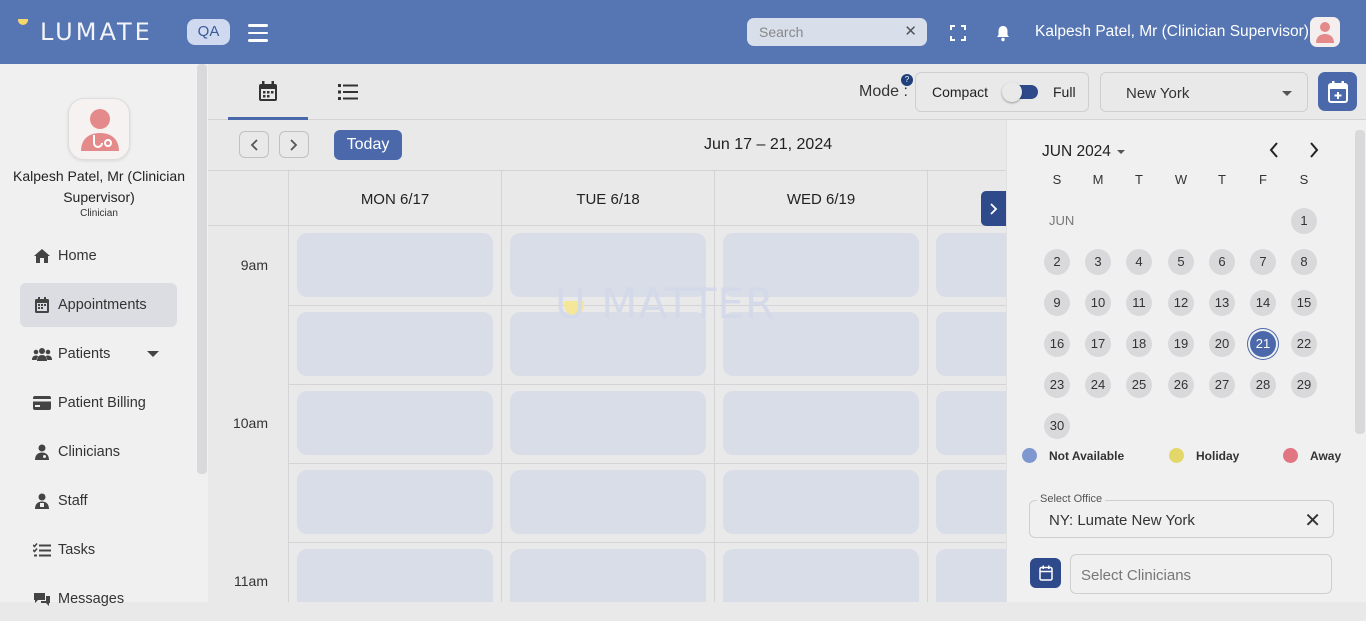  I want to click on mini-calendar-day: 13, so click(1222, 303).